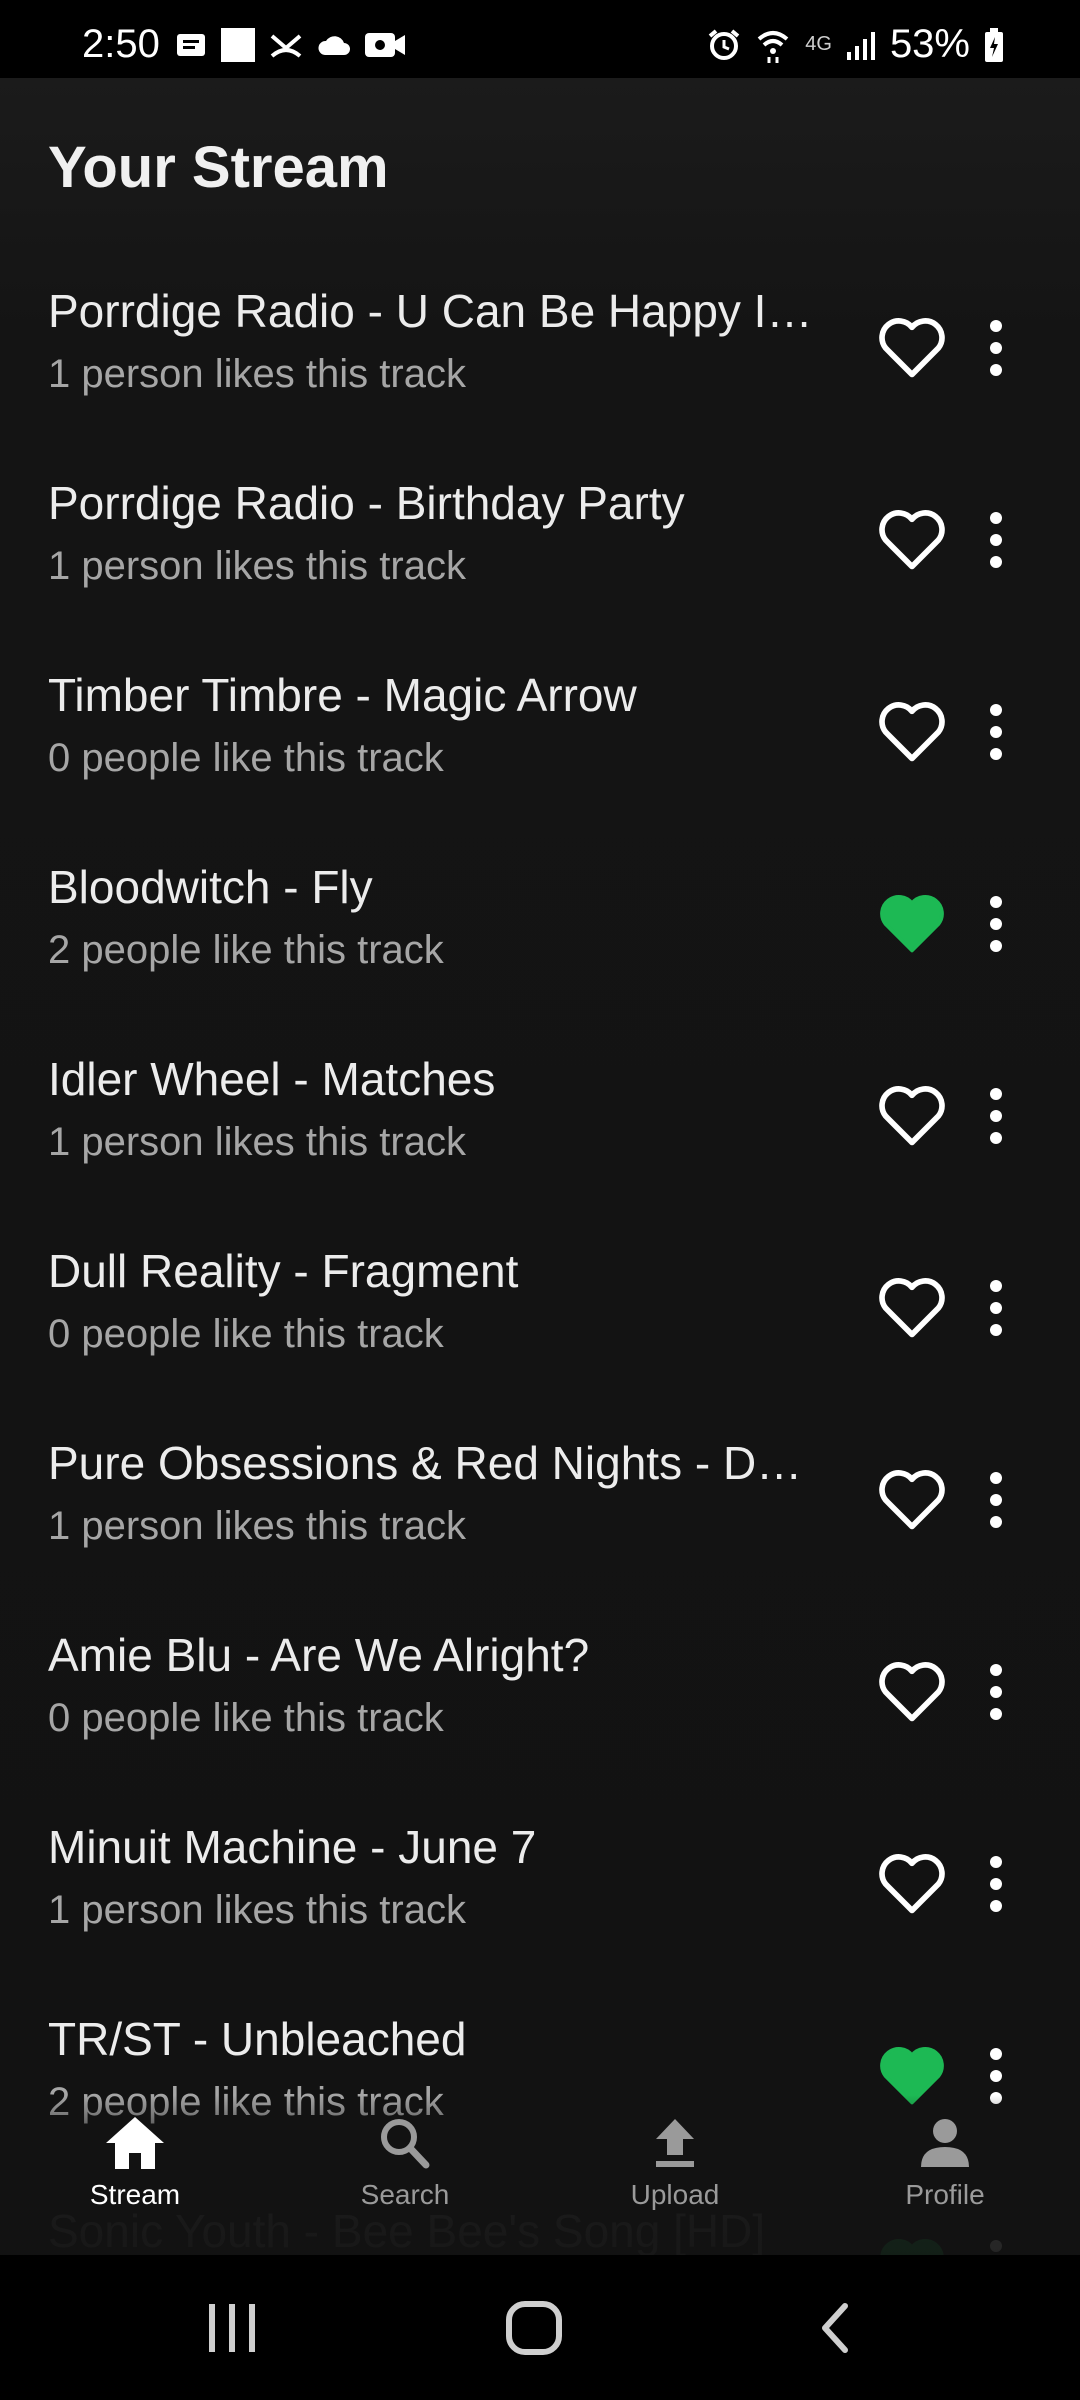  What do you see at coordinates (534, 2328) in the screenshot?
I see `home-button` at bounding box center [534, 2328].